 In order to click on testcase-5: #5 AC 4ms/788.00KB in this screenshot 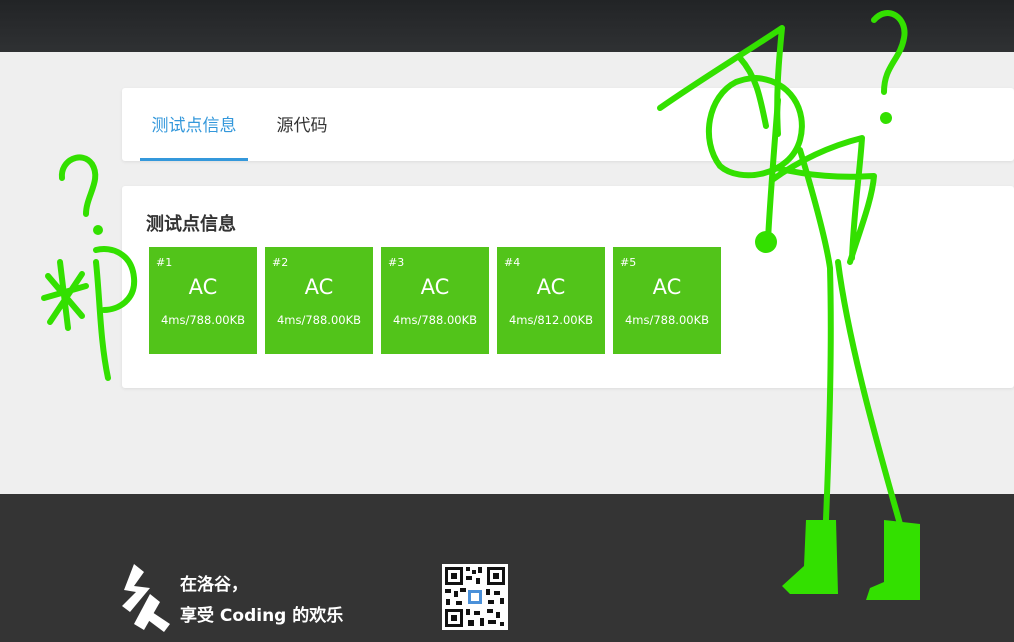, I will do `click(667, 300)`.